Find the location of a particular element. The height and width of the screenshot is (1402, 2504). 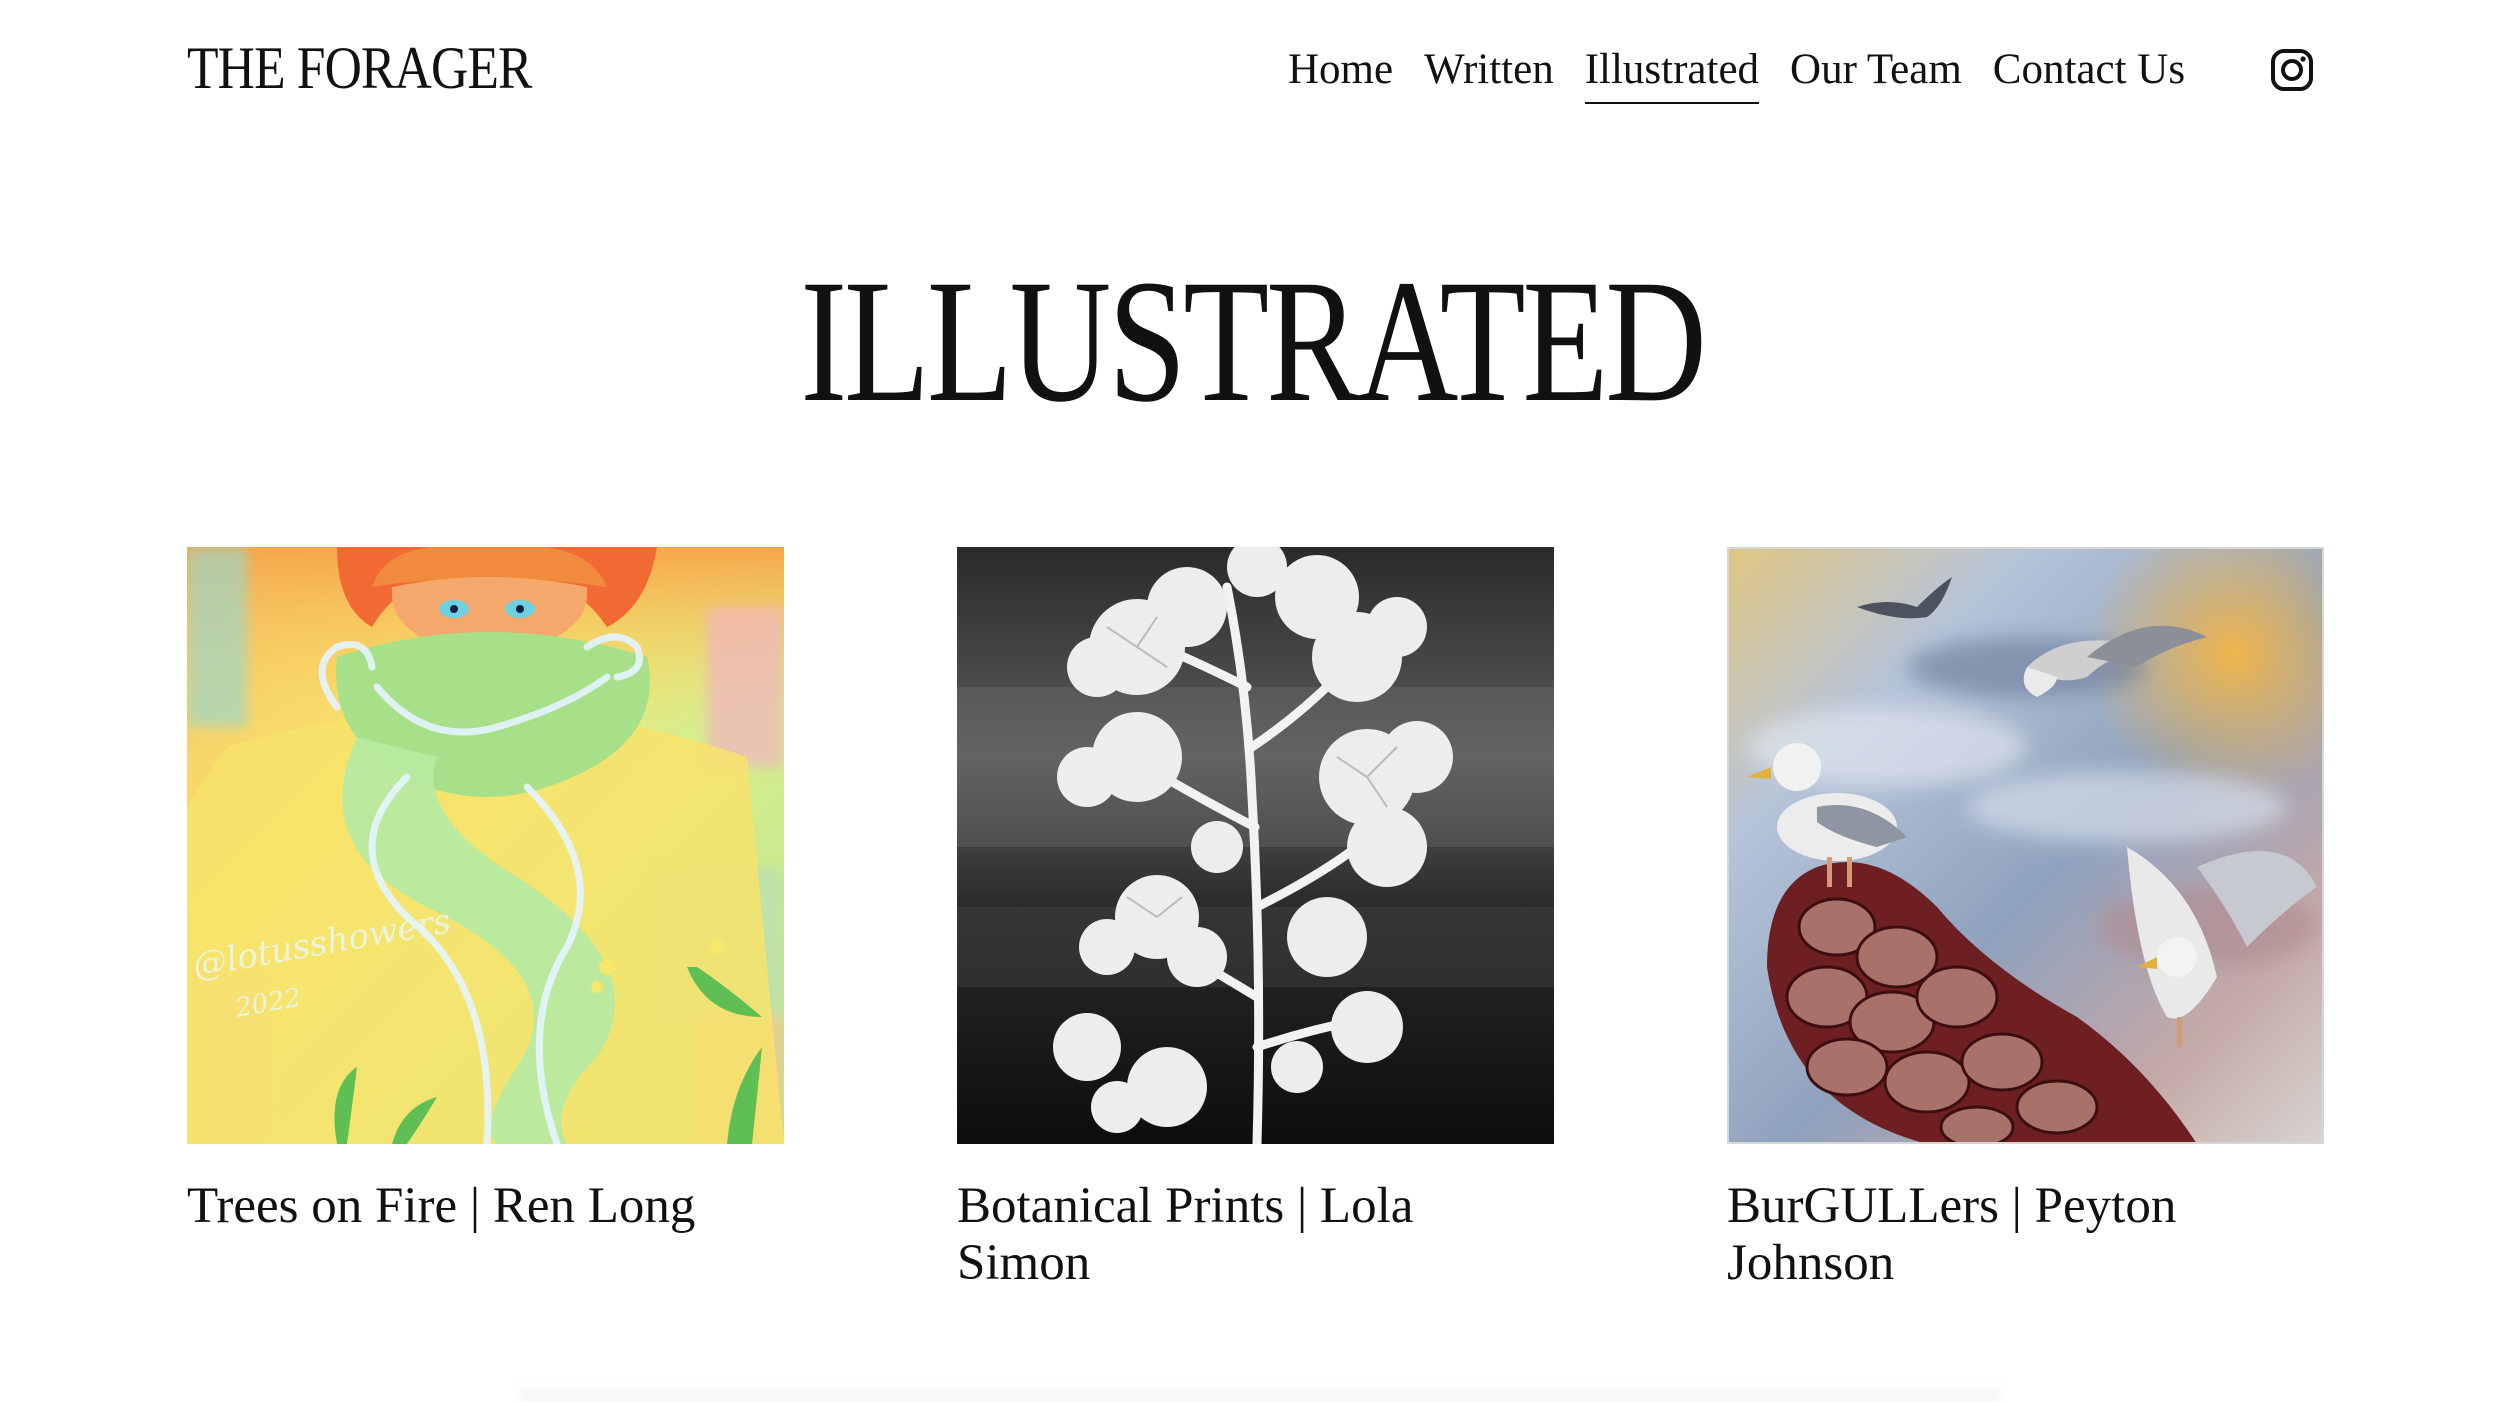

page-title: ILLUSTRATED is located at coordinates (1253, 341).